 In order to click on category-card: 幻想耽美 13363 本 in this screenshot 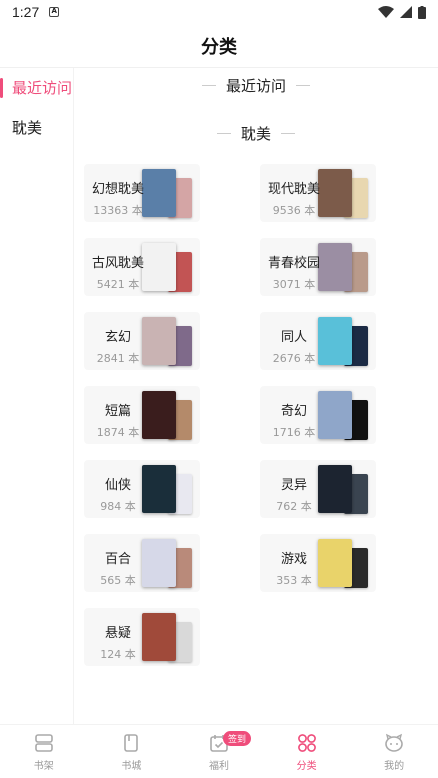, I will do `click(142, 193)`.